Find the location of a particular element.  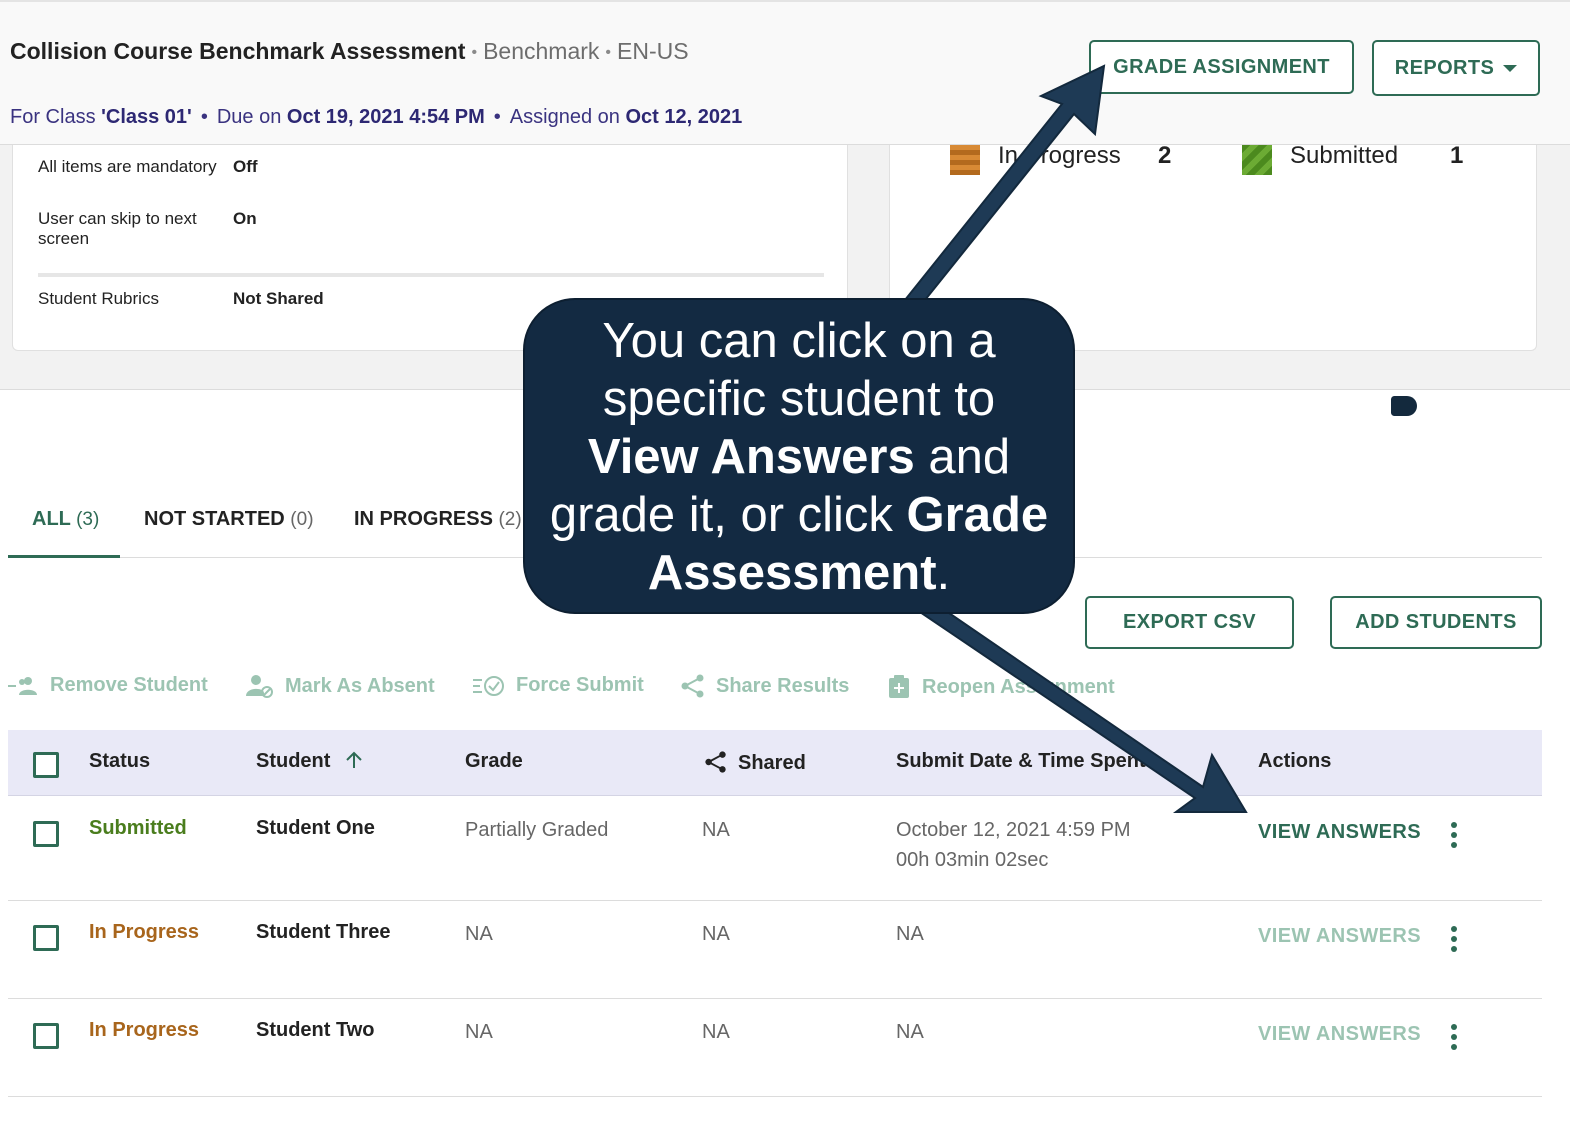

arrow-down-icon is located at coordinates (1083, 705).